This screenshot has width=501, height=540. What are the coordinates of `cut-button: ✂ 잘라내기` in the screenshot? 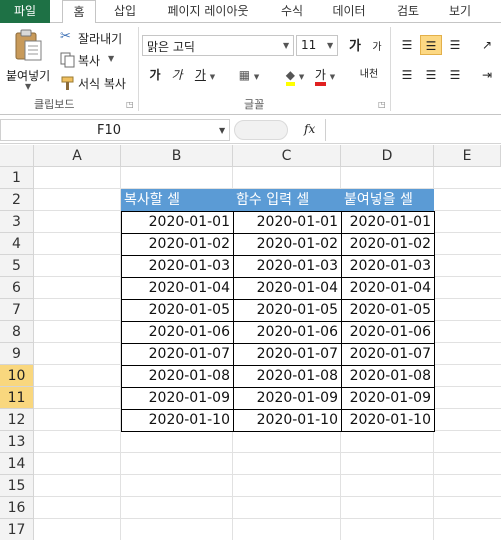 It's located at (98, 38).